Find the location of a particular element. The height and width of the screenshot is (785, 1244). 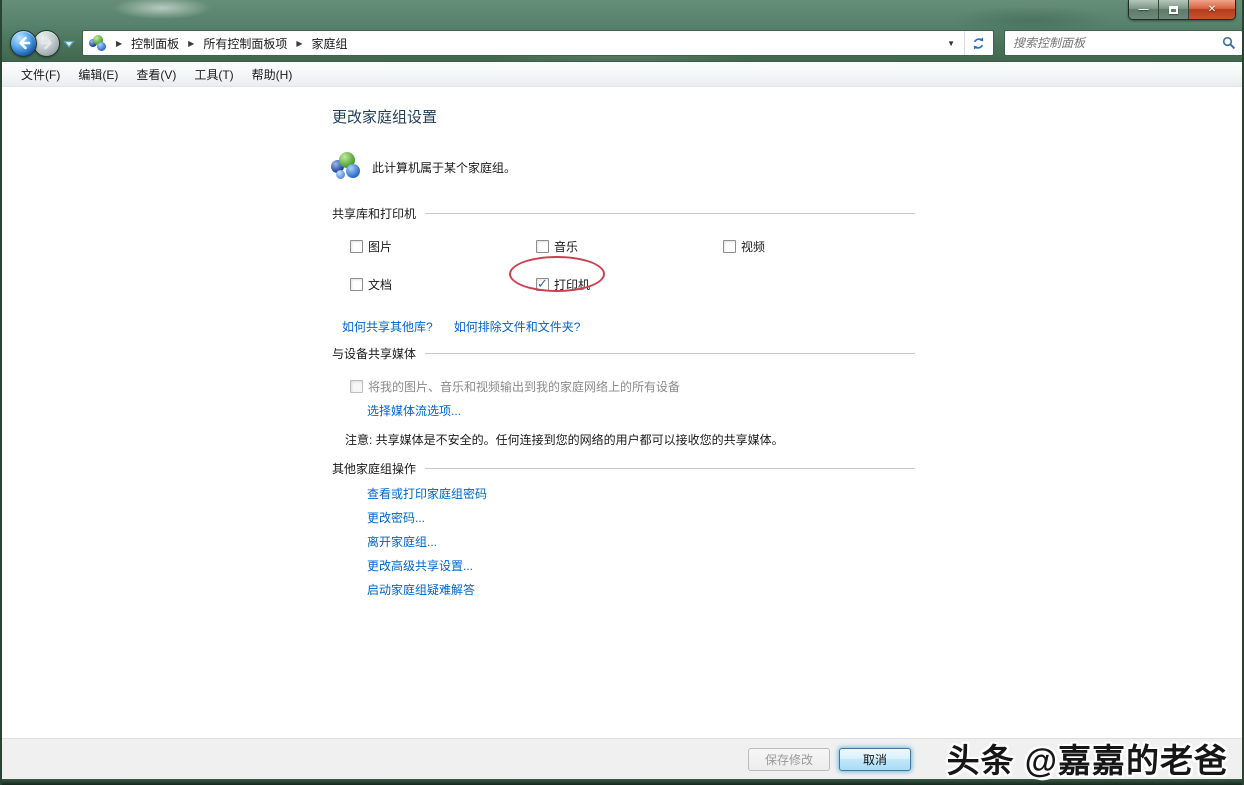

checkbox-label: 图片 is located at coordinates (380, 247).